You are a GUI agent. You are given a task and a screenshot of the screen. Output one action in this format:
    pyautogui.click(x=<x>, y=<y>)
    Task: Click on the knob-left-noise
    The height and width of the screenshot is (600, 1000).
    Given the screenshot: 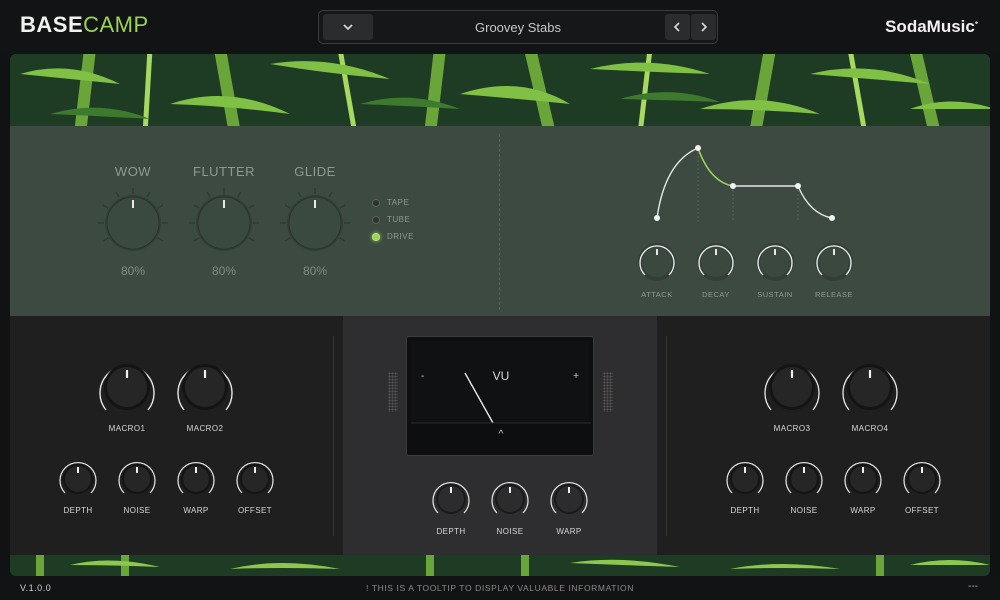 What is the action you would take?
    pyautogui.click(x=137, y=479)
    